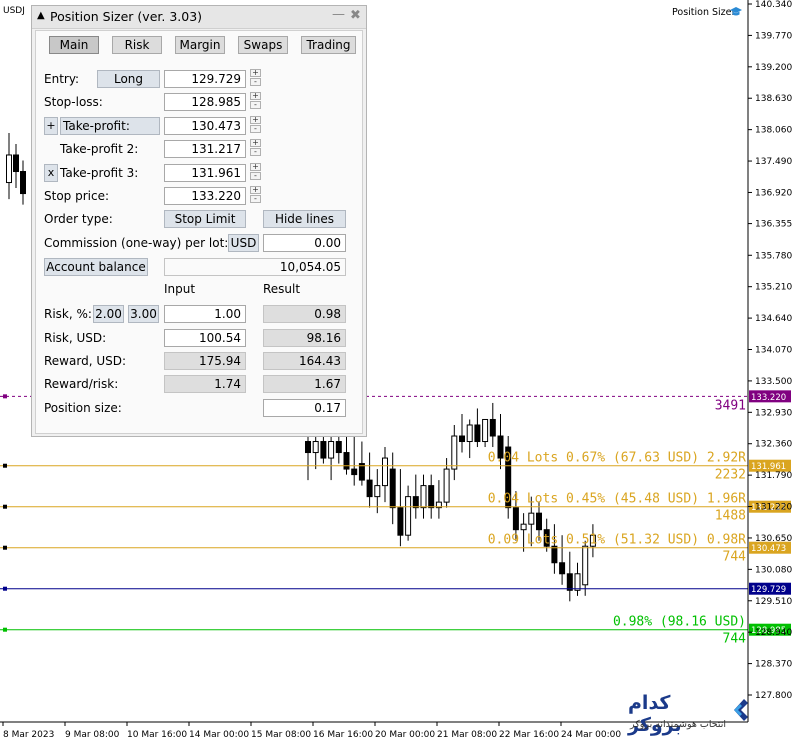 This screenshot has height=746, width=800. Describe the element at coordinates (200, 45) in the screenshot. I see `tab-margin: Margin` at that location.